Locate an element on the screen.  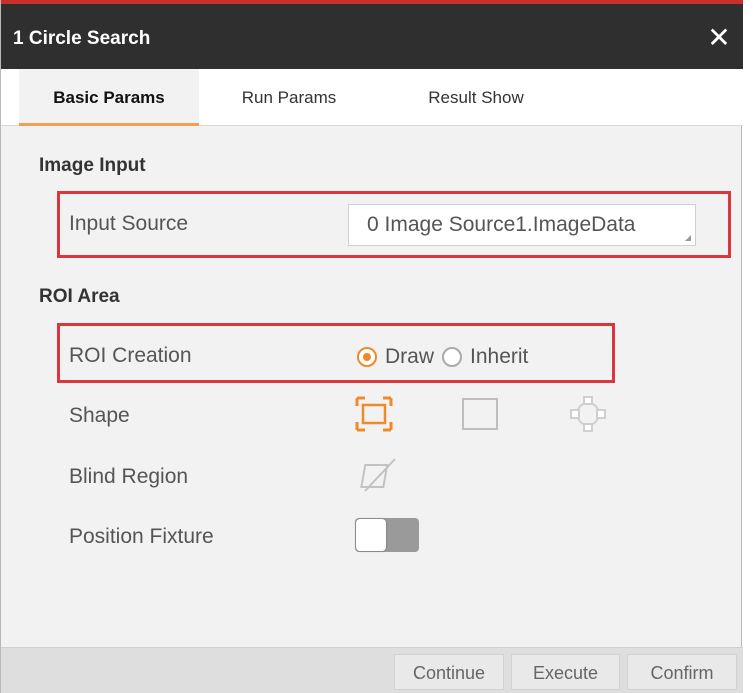
tab-run-params: Run Params is located at coordinates (289, 97).